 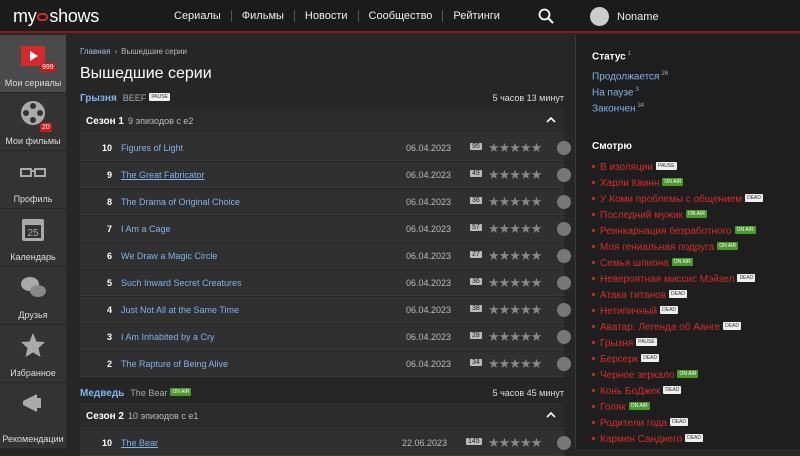 I want to click on episode-title: Such Inward Secret Creatures, so click(x=181, y=283).